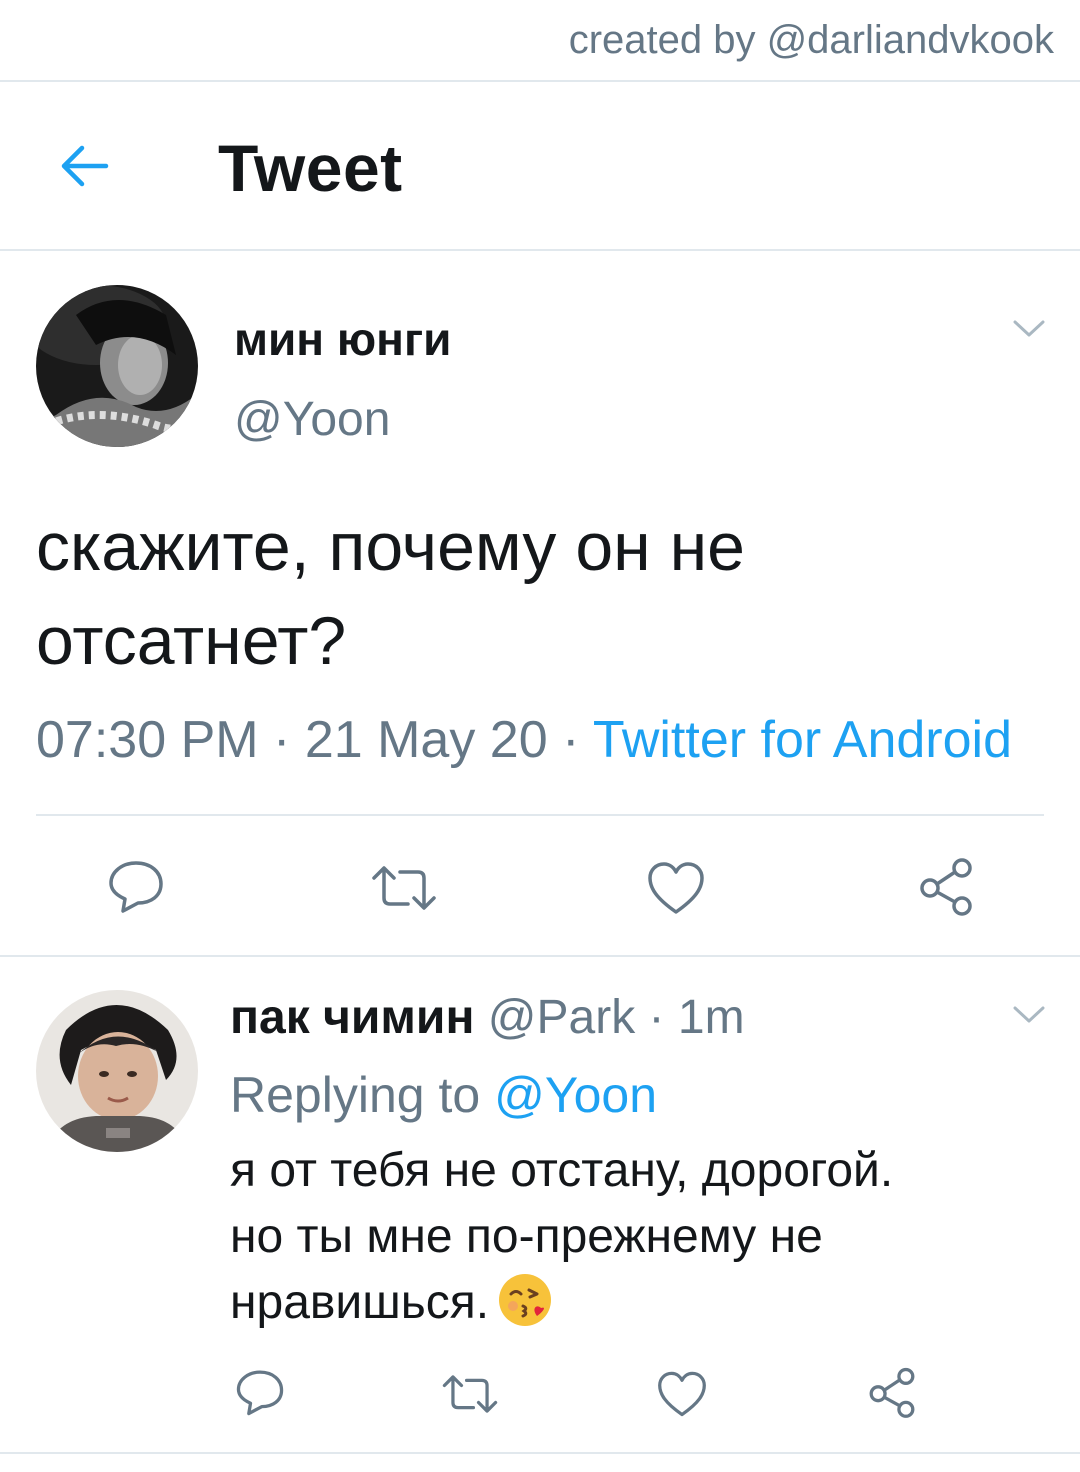  What do you see at coordinates (355, 1095) in the screenshot?
I see `replying-to-label: Replying to` at bounding box center [355, 1095].